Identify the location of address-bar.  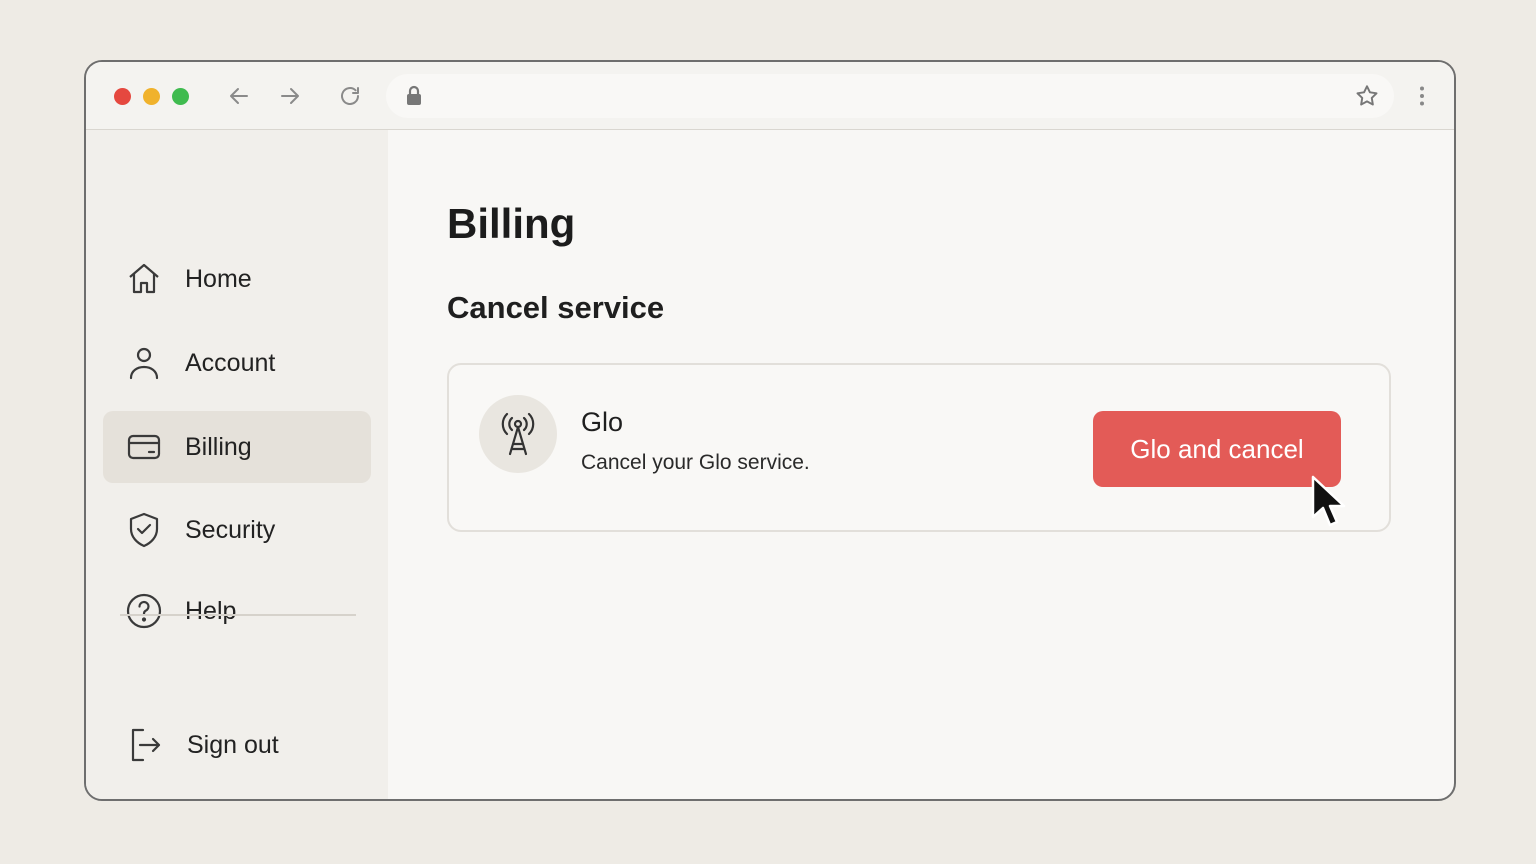
(890, 96).